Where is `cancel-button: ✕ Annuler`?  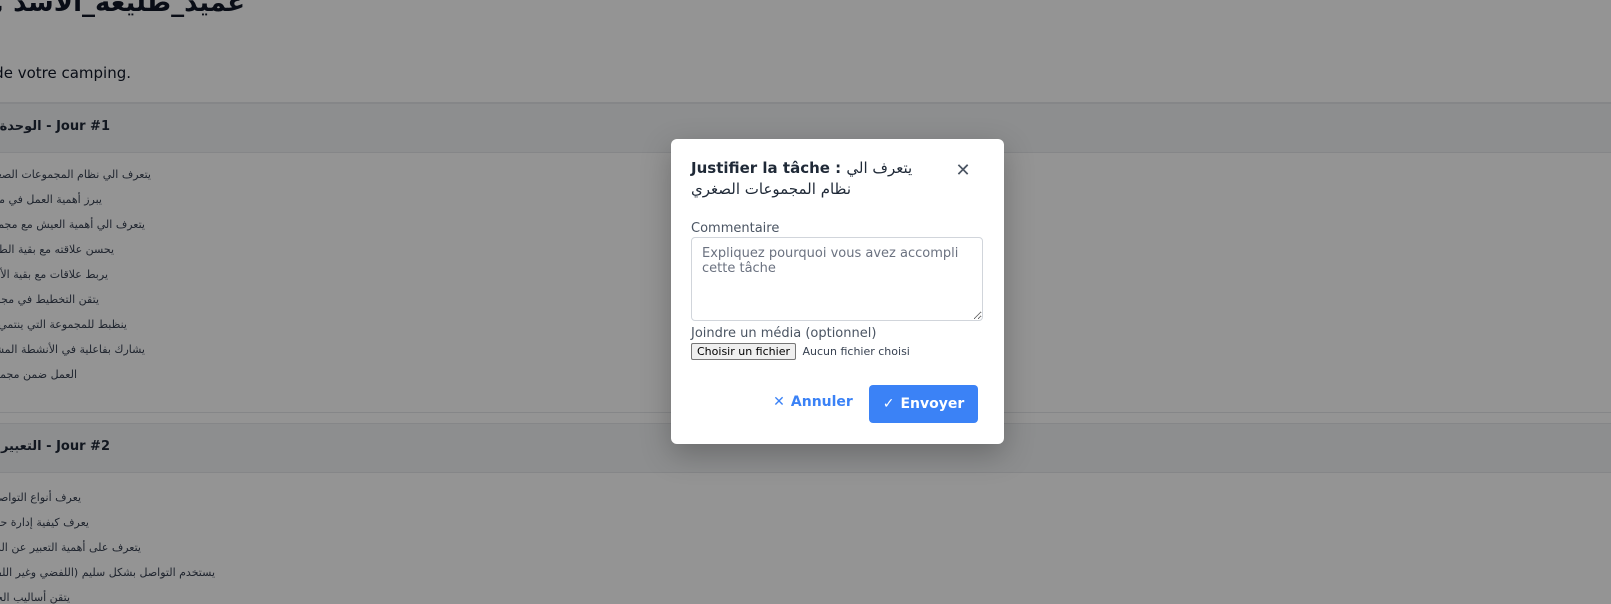
cancel-button: ✕ Annuler is located at coordinates (813, 402).